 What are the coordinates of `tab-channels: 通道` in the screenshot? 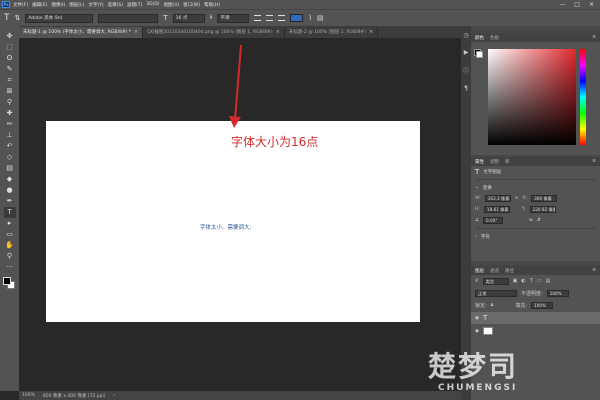 It's located at (494, 271).